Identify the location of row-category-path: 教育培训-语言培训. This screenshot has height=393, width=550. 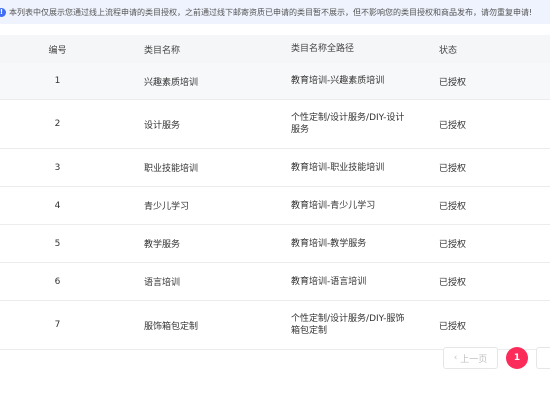
(329, 281).